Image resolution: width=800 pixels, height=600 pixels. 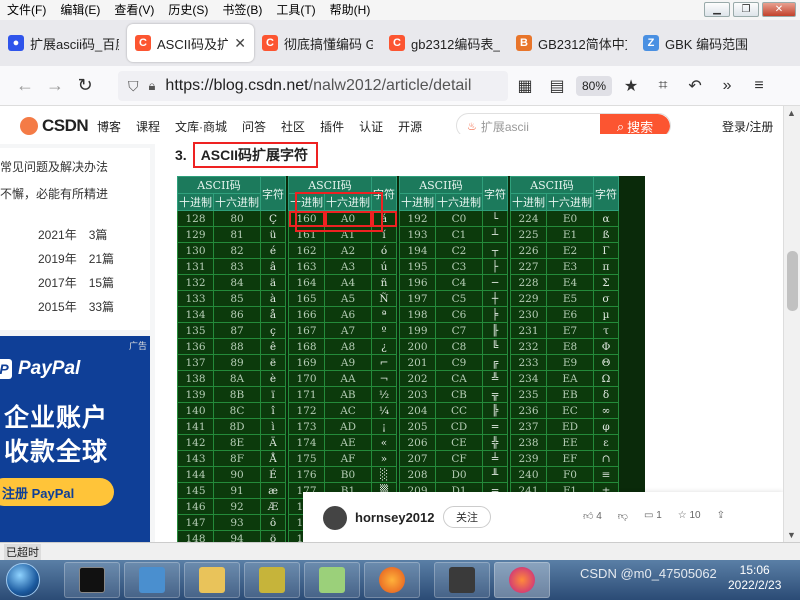 I want to click on cell-hex: F0, so click(x=570, y=474).